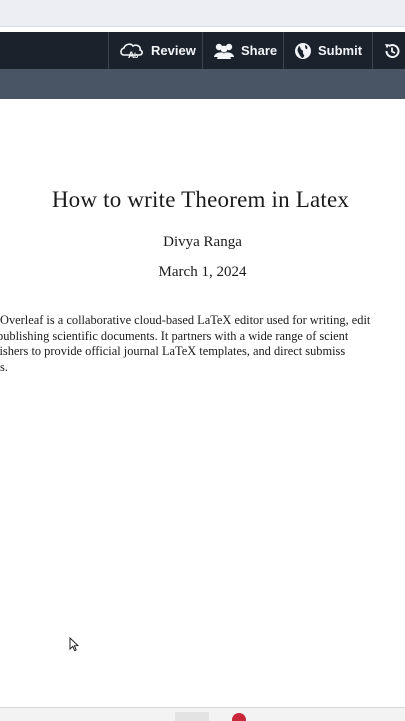  I want to click on document-date: March 1, 2024, so click(202, 272).